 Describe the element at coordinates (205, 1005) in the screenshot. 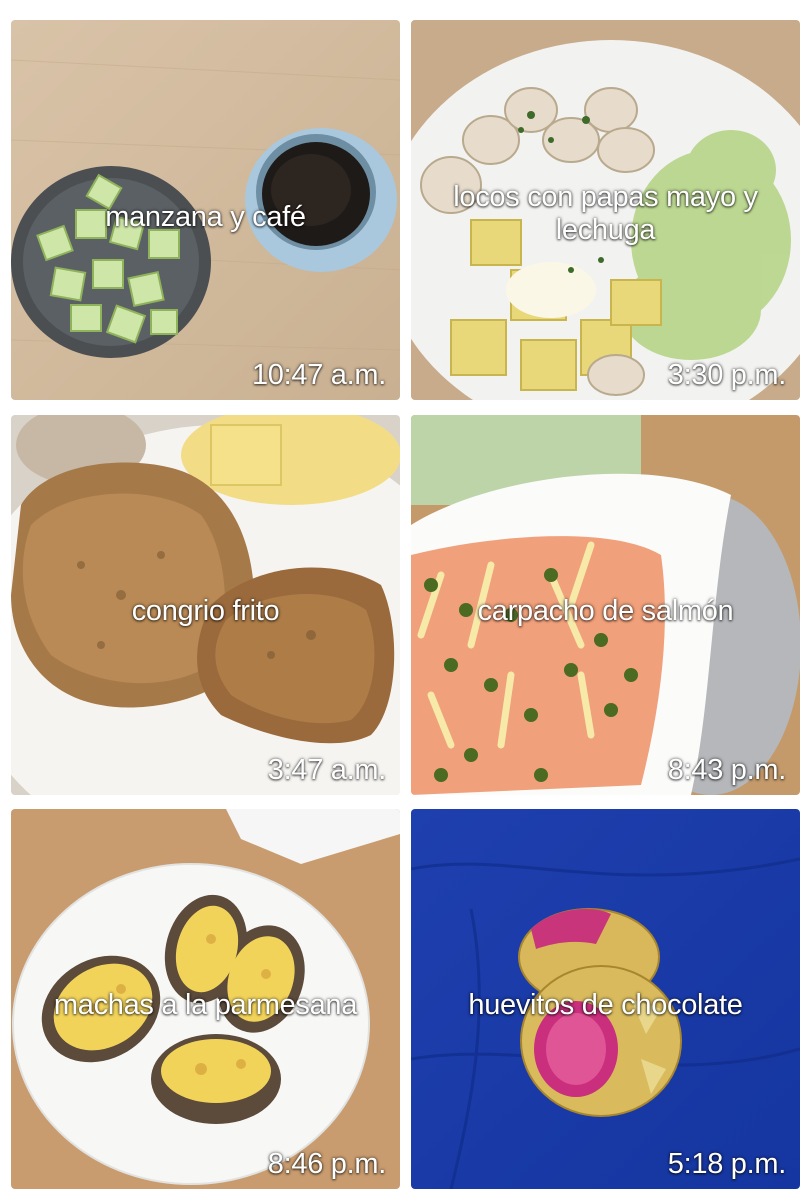

I see `caption: machas a la parmesana` at that location.